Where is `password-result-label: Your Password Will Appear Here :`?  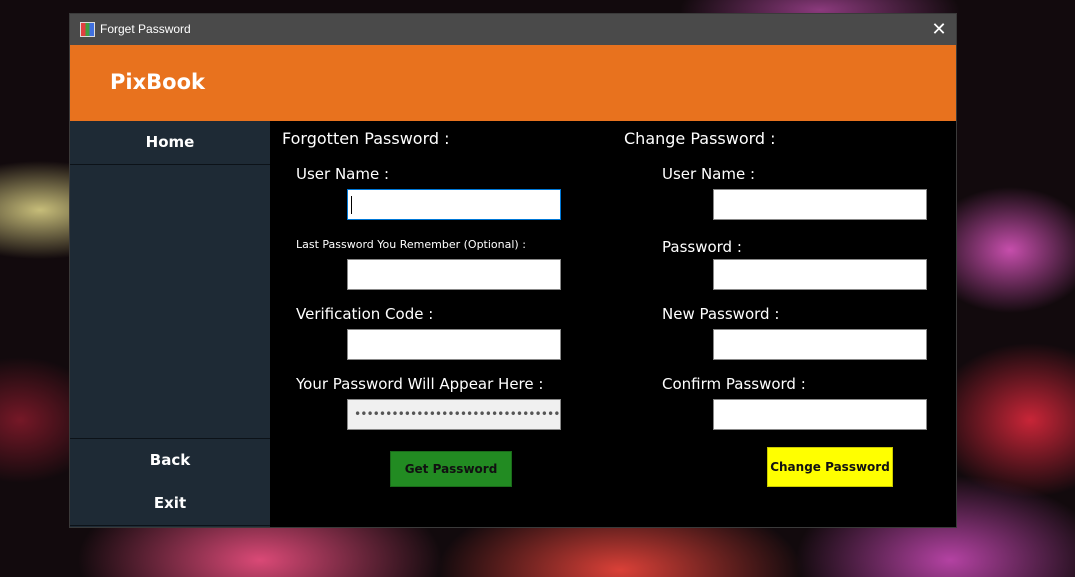
password-result-label: Your Password Will Appear Here : is located at coordinates (420, 384).